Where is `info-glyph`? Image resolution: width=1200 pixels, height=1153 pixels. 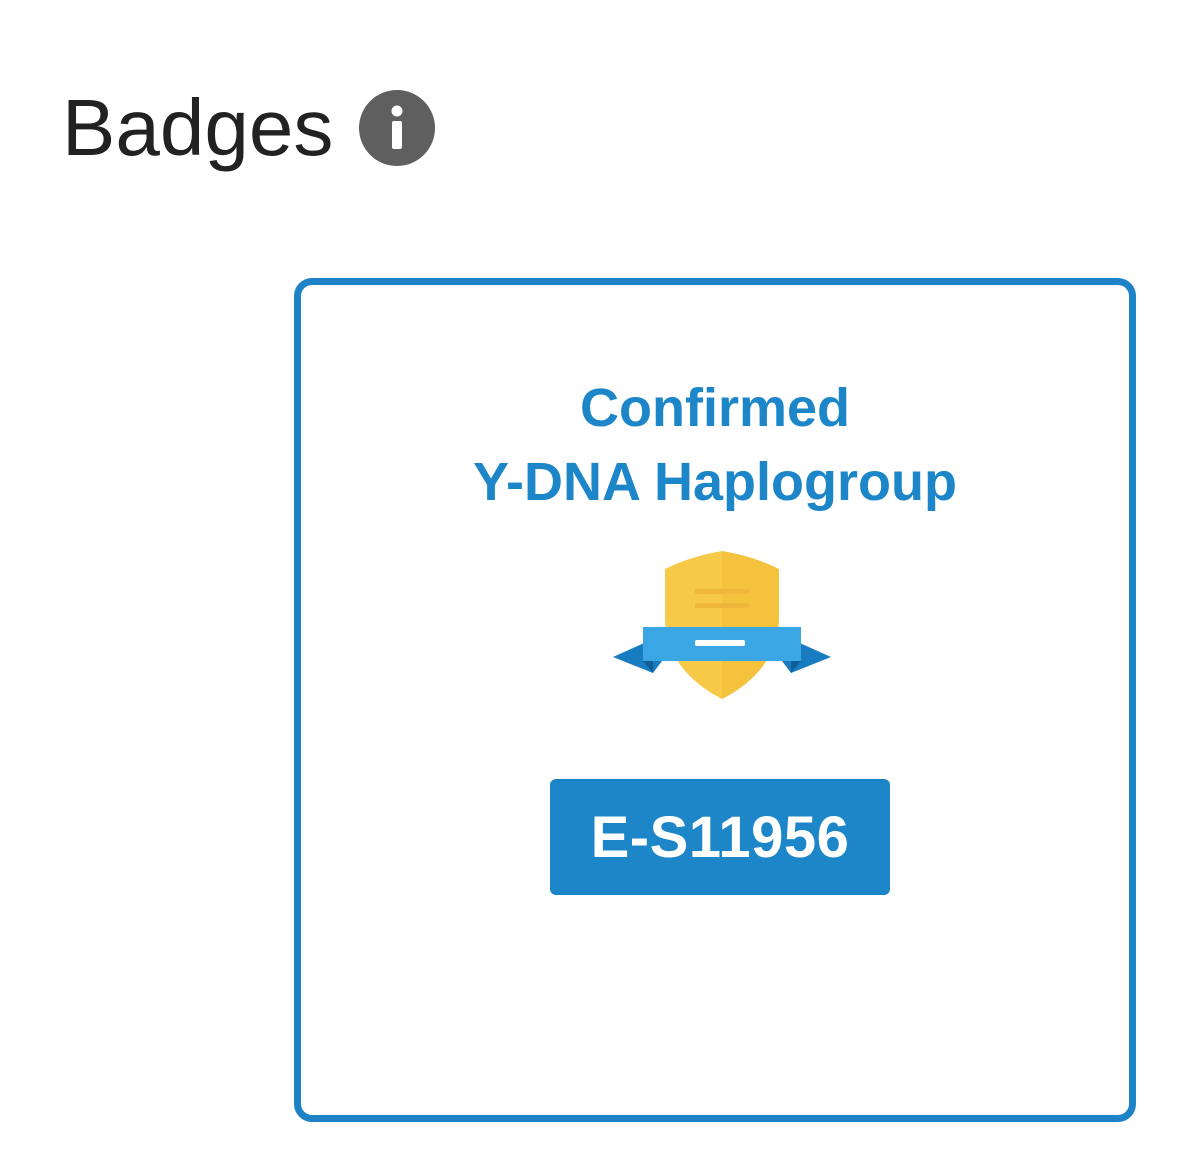
info-glyph is located at coordinates (397, 127).